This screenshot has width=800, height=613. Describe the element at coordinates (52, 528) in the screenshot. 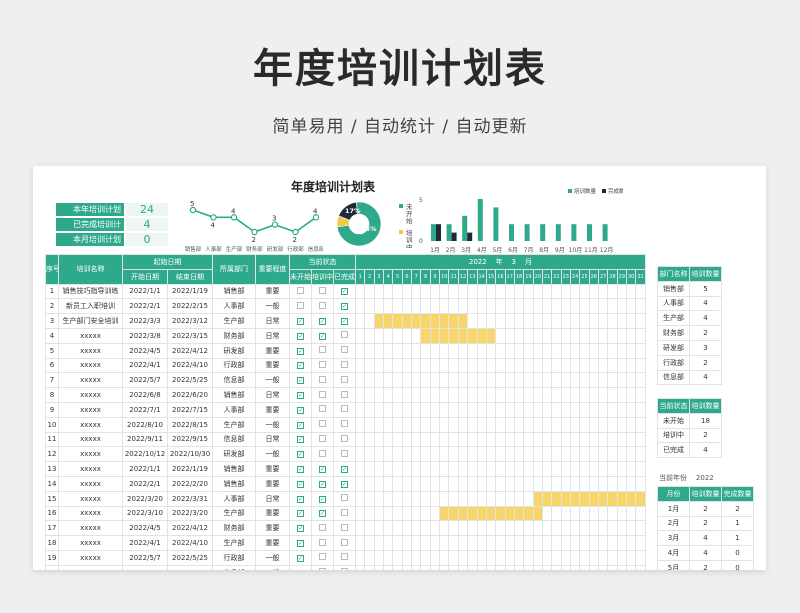

I see `cell-seq: 17` at that location.